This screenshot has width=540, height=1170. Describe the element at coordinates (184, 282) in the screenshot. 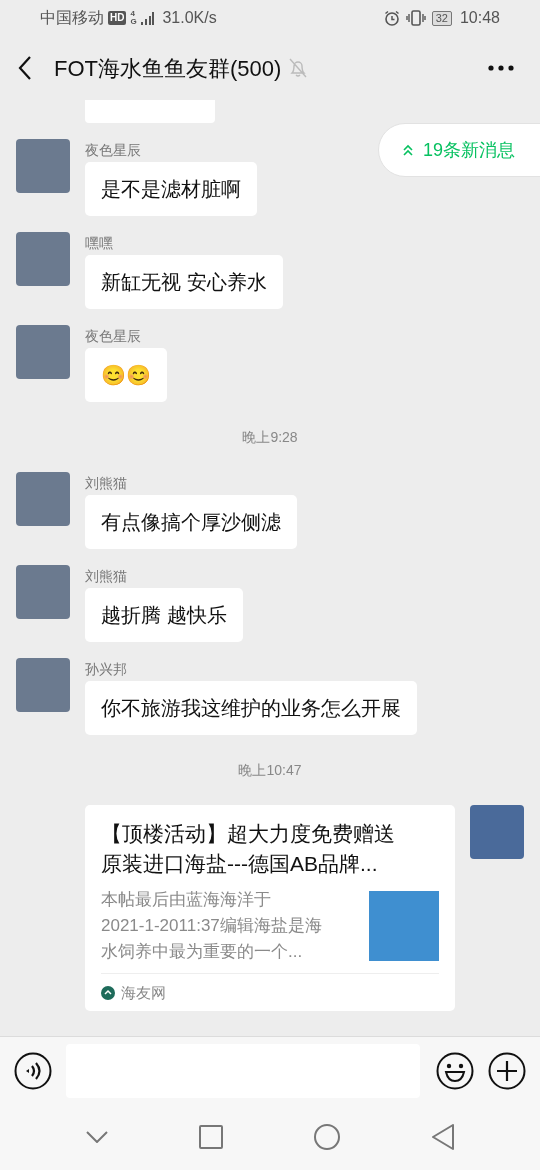

I see `message-bubble: 新缸无视 安心养水` at that location.